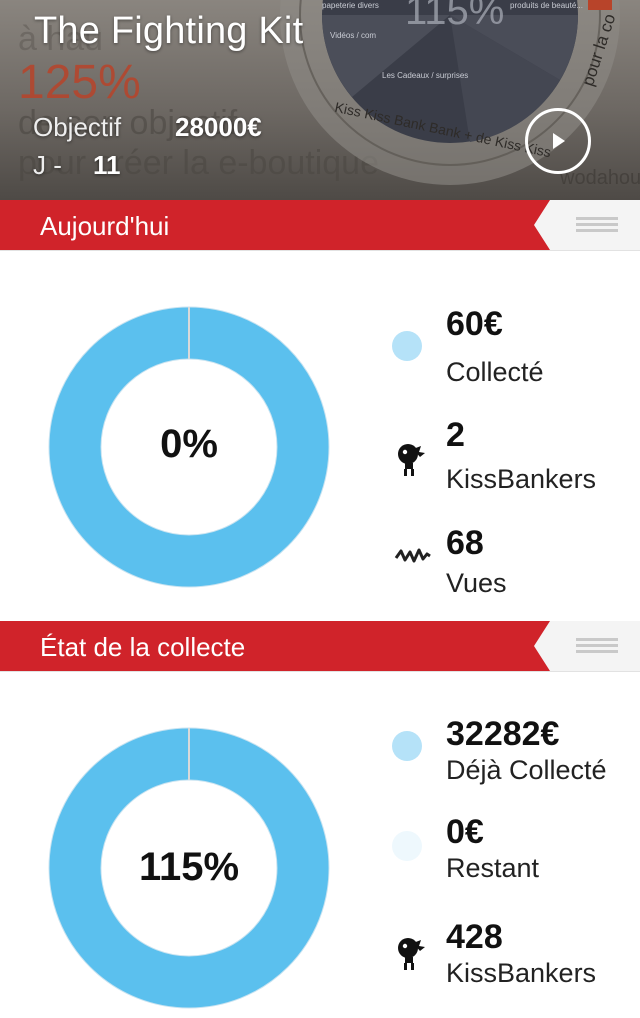 This screenshot has height=1018, width=640. What do you see at coordinates (425, 75) in the screenshot?
I see `svg-text: Les Cadeaux / surprises` at bounding box center [425, 75].